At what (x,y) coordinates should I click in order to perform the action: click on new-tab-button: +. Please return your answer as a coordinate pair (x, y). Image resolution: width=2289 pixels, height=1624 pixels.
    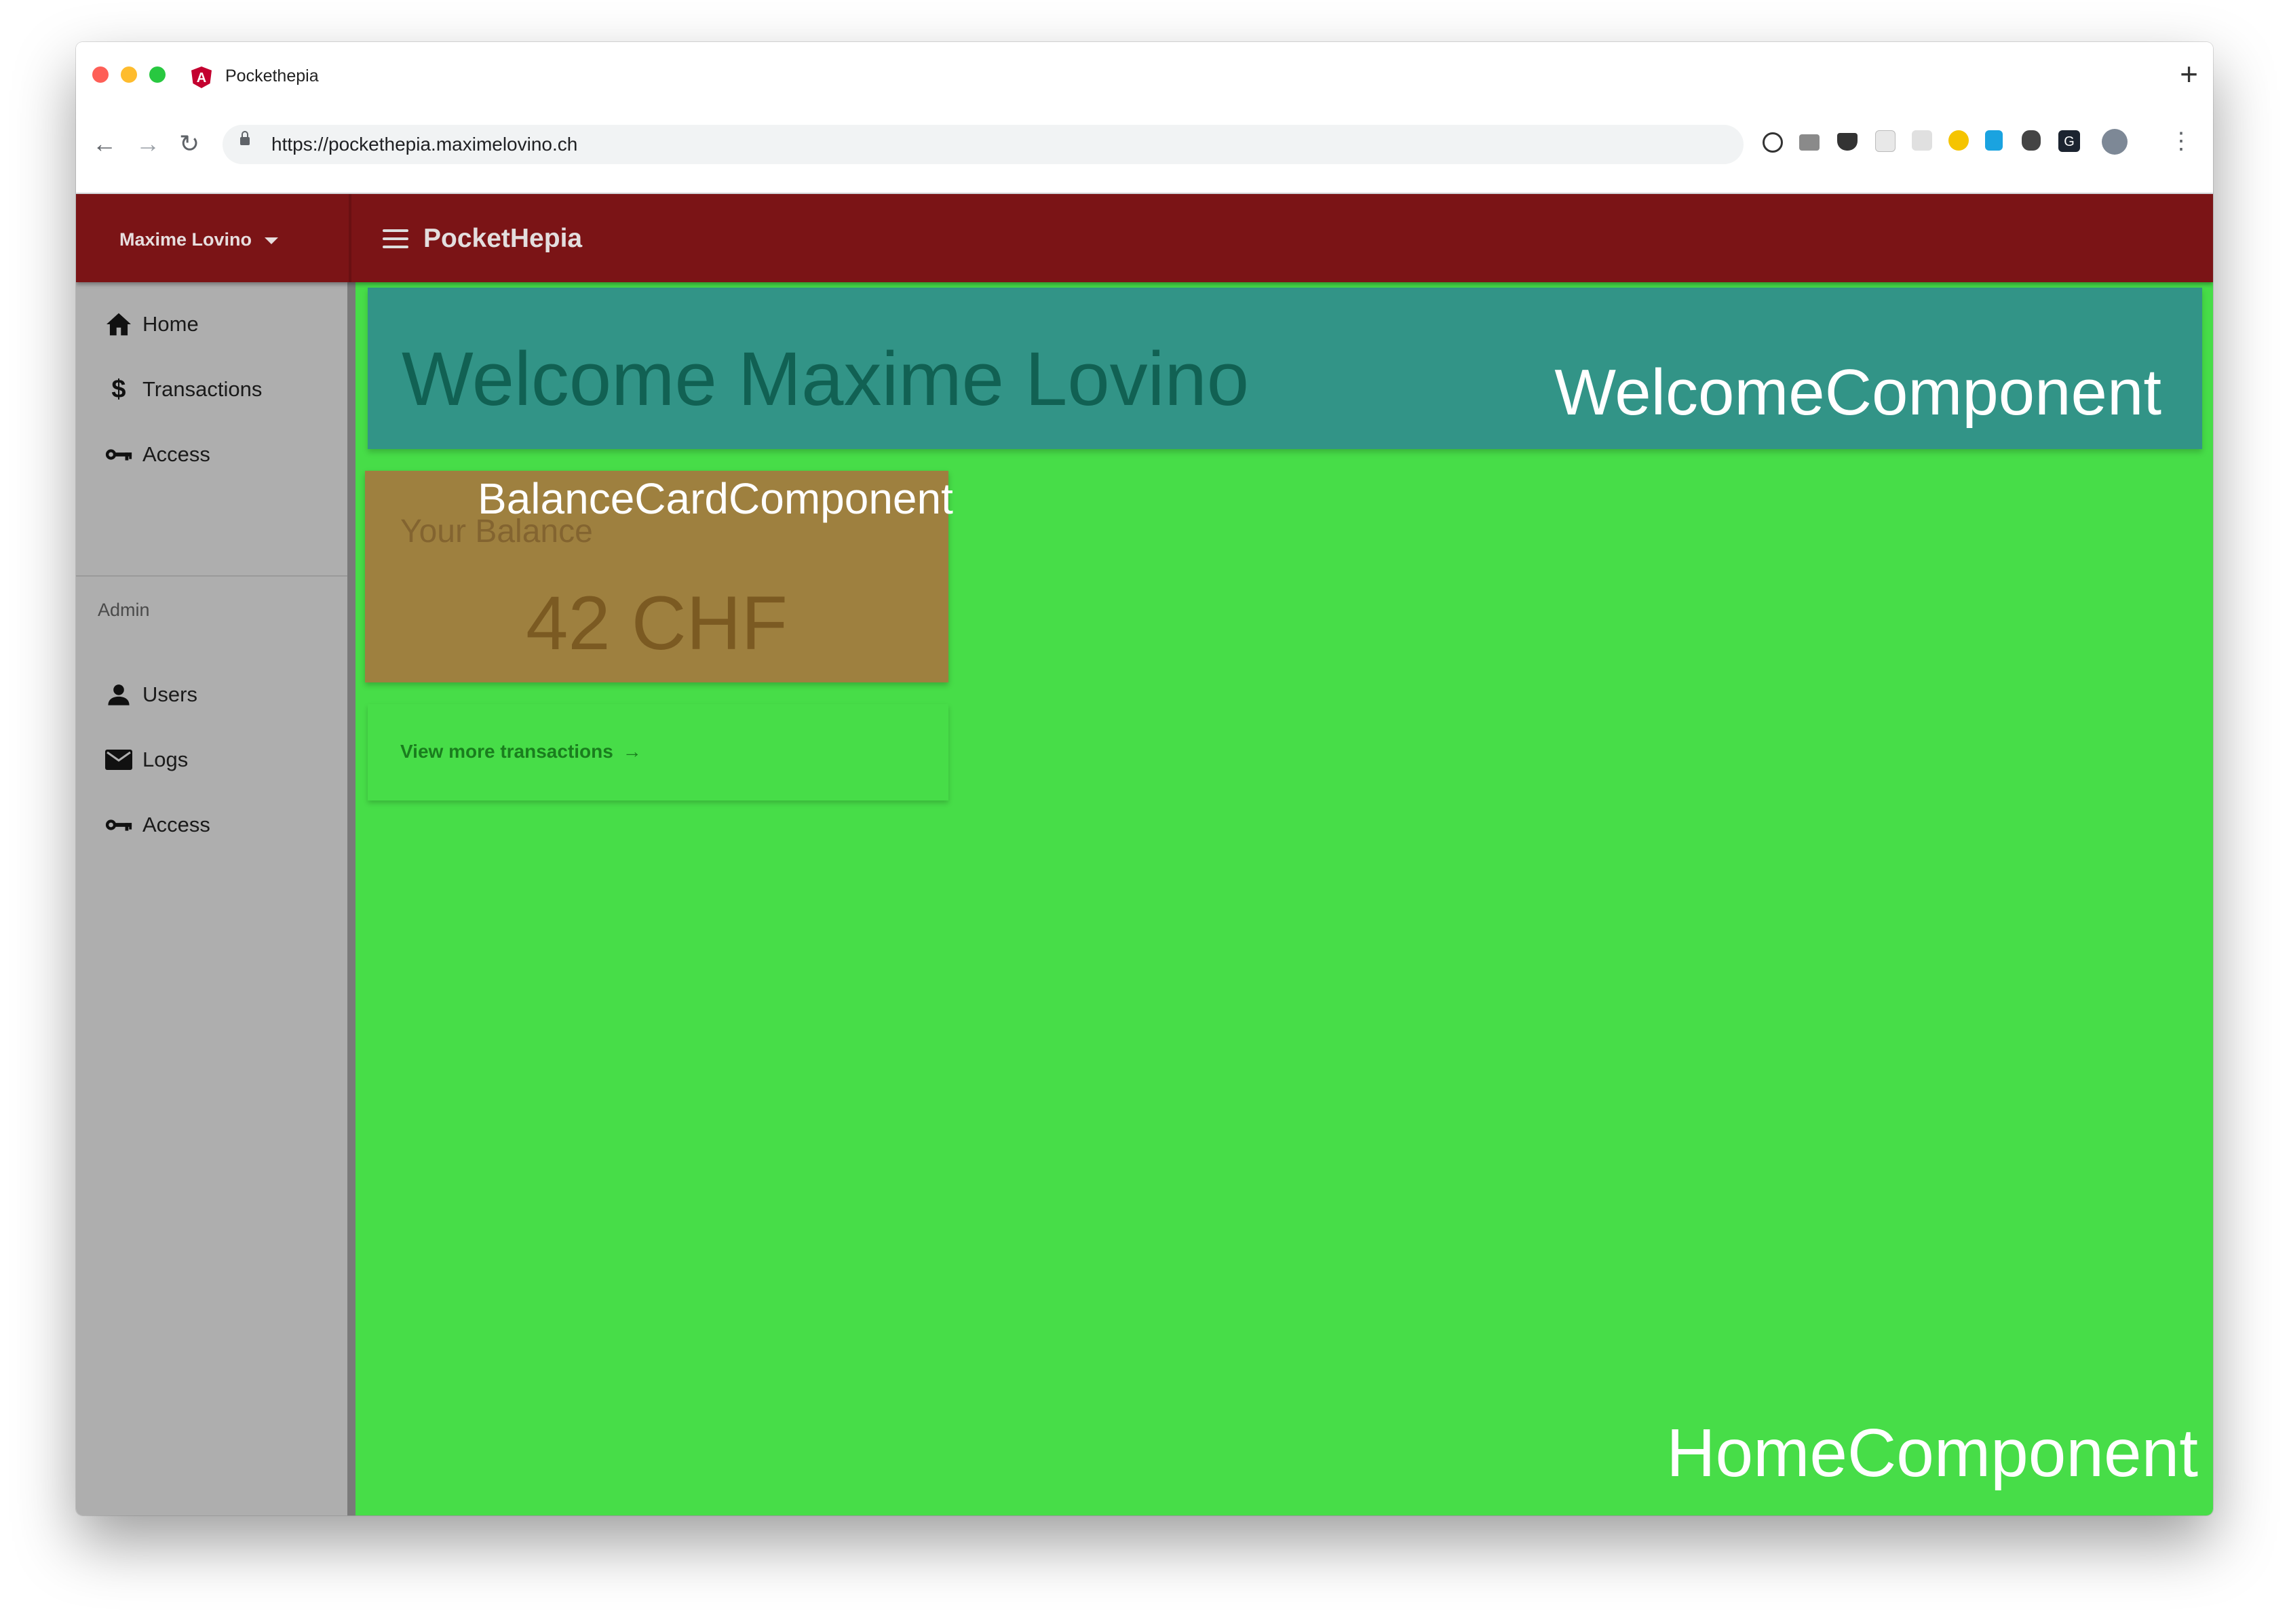
    Looking at the image, I should click on (2189, 74).